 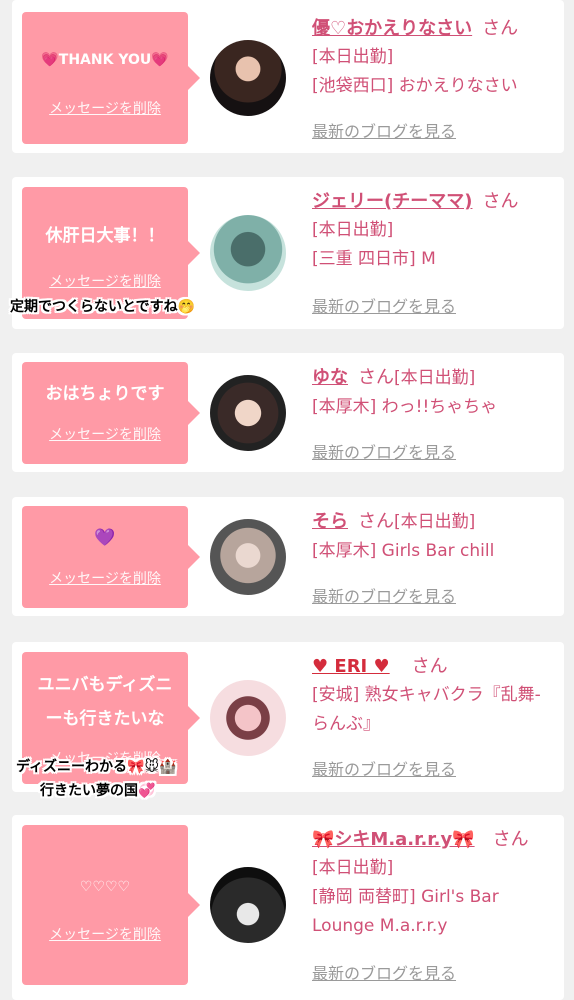 I want to click on cast-name-link: そら, so click(x=330, y=521).